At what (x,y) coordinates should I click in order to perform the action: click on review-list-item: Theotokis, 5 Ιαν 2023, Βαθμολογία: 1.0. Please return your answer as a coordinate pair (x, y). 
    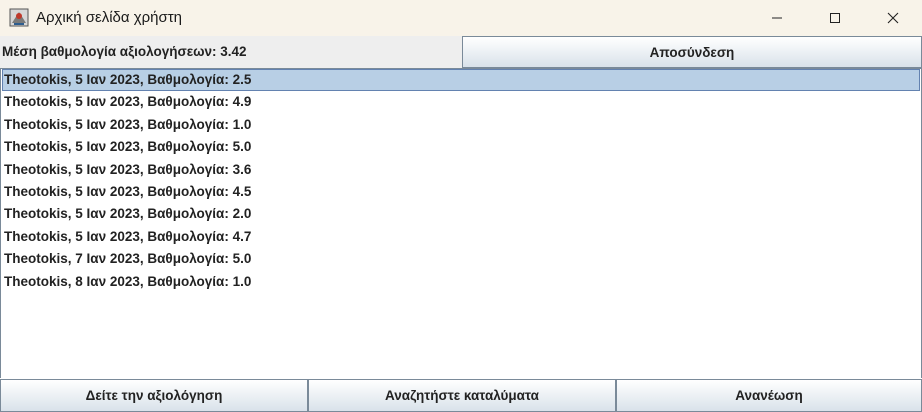
    Looking at the image, I should click on (461, 125).